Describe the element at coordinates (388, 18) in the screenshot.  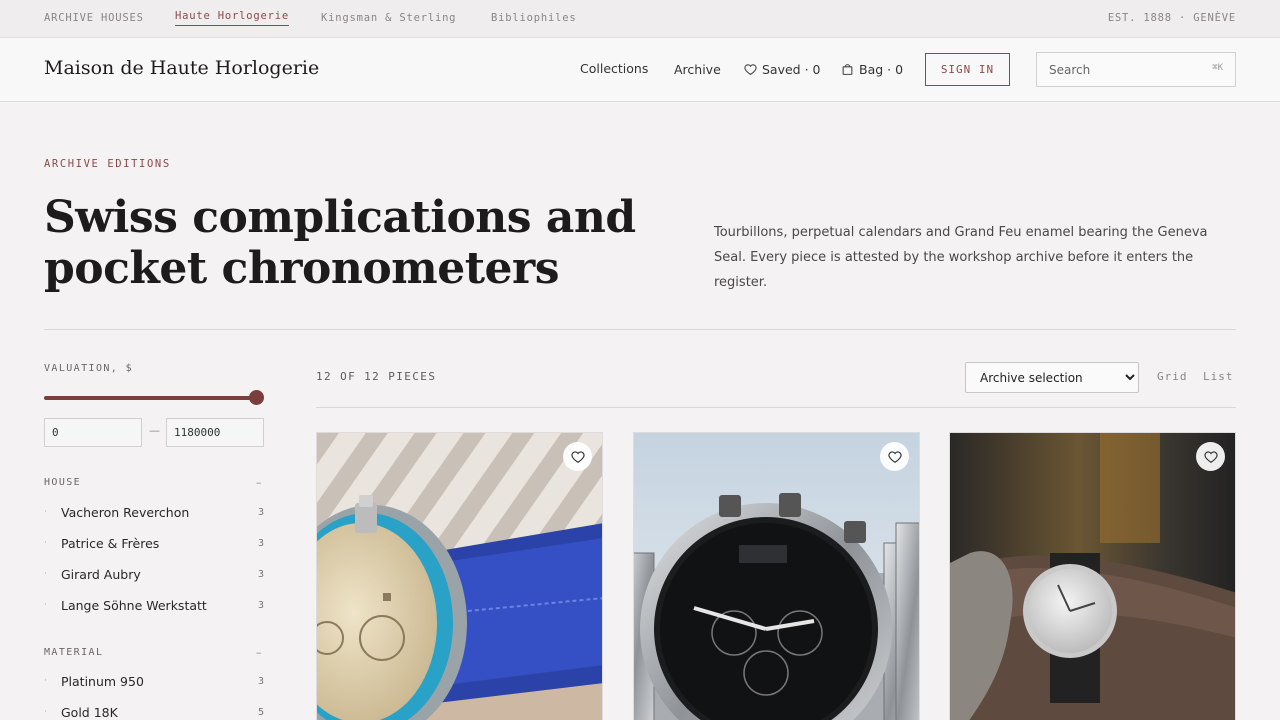
I see `house-link-kingsman-sterling: Kingsman & Sterling` at that location.